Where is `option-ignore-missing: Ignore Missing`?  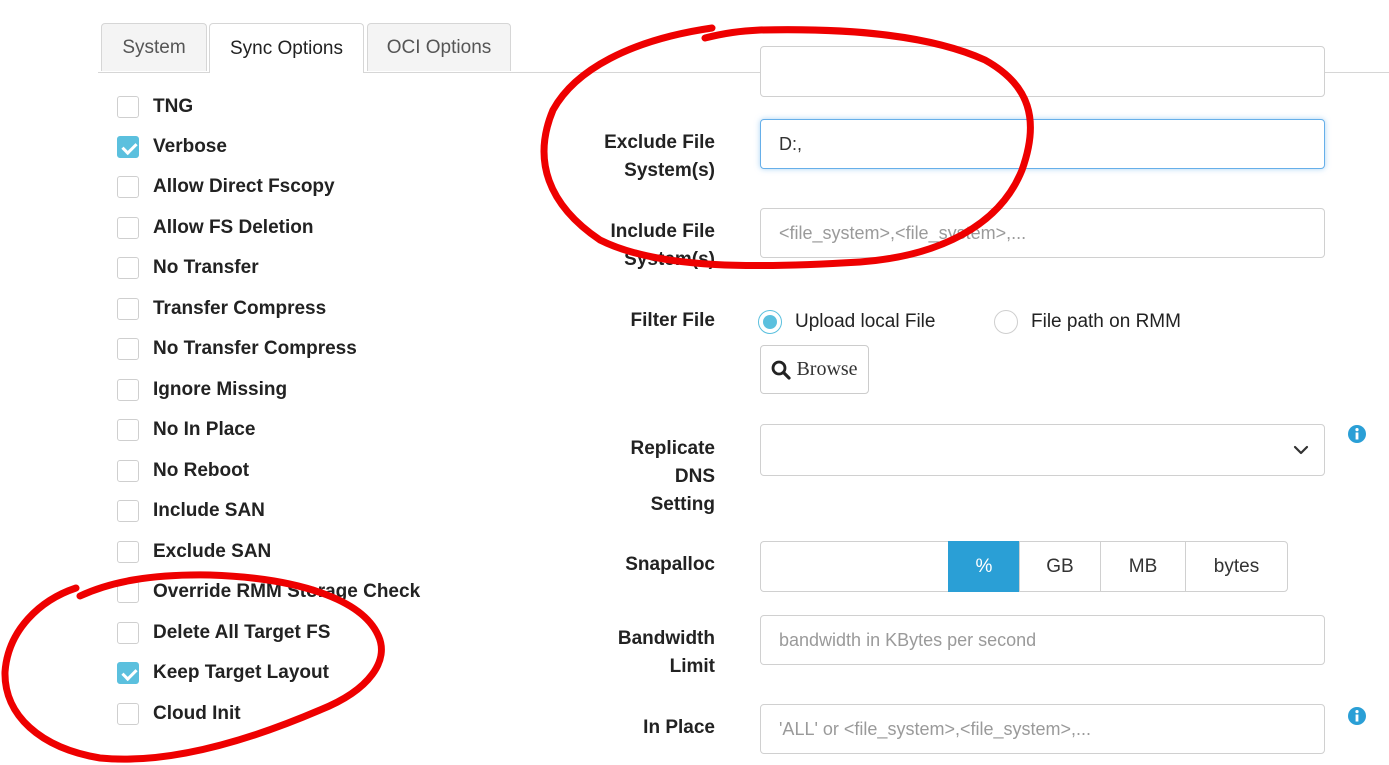 option-ignore-missing: Ignore Missing is located at coordinates (202, 390).